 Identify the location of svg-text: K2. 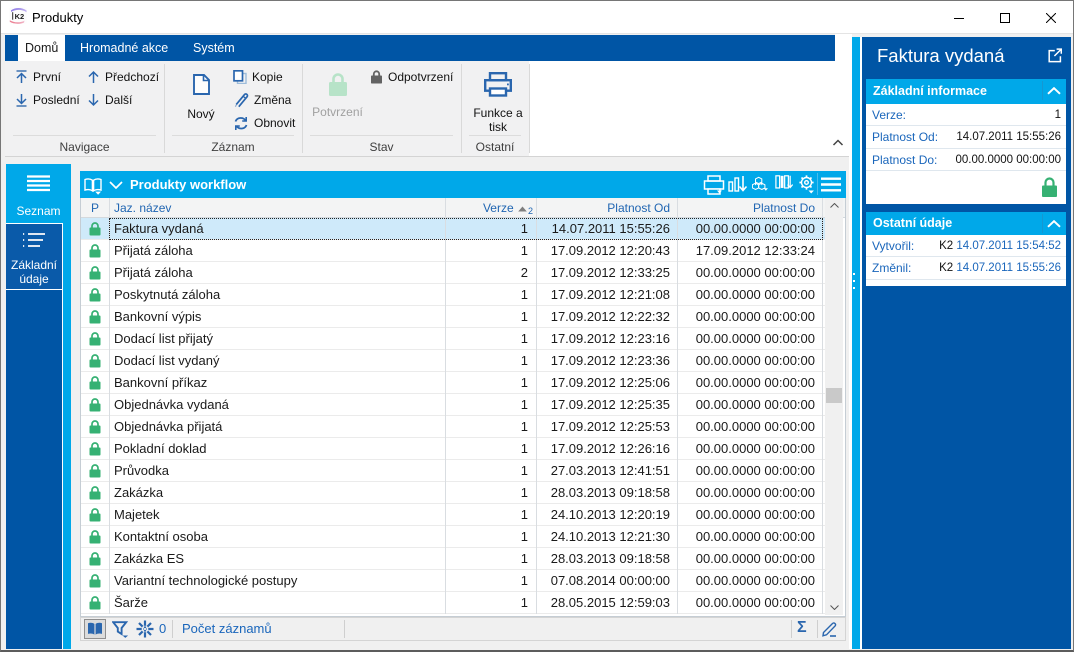
(20, 16).